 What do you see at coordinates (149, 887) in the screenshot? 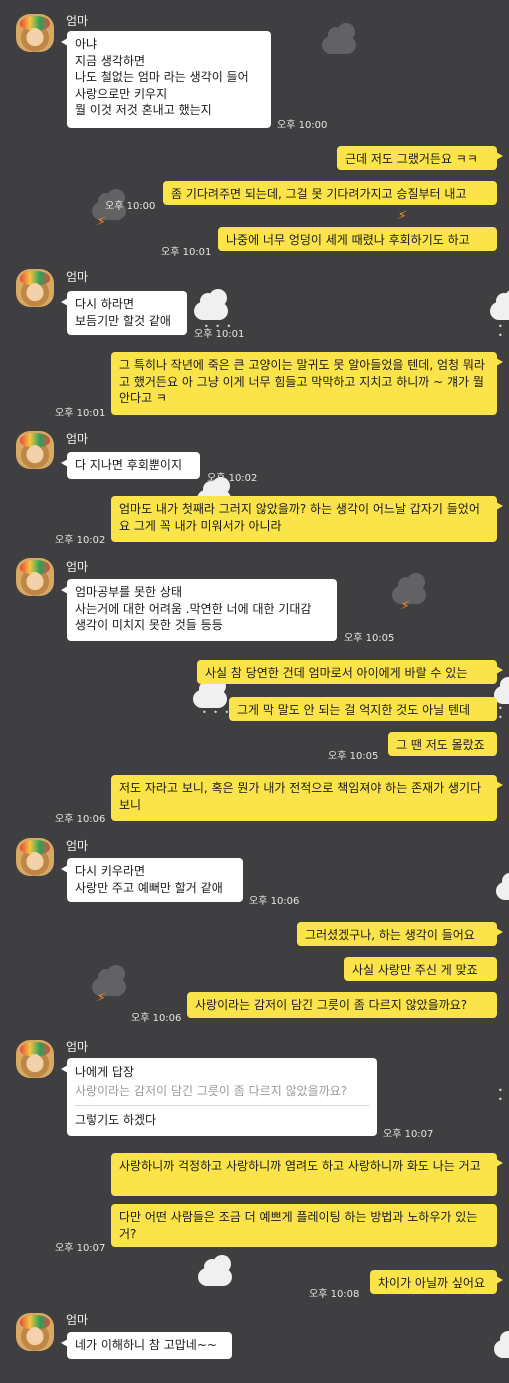
I see `message-line: 사랑만 주고 예뻐만 할거 같애` at bounding box center [149, 887].